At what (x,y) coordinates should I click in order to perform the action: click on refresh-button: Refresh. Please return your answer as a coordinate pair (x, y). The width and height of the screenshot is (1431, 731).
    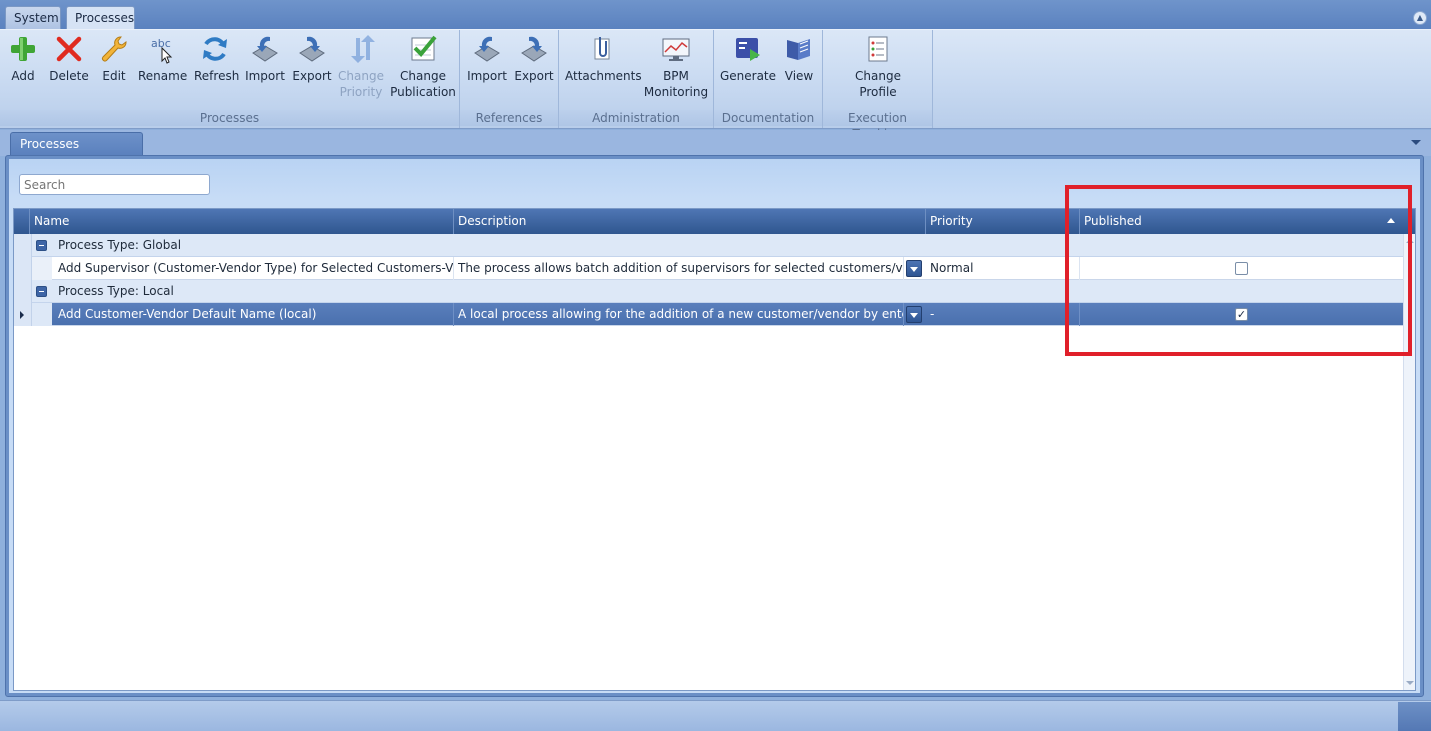
    Looking at the image, I should click on (216, 59).